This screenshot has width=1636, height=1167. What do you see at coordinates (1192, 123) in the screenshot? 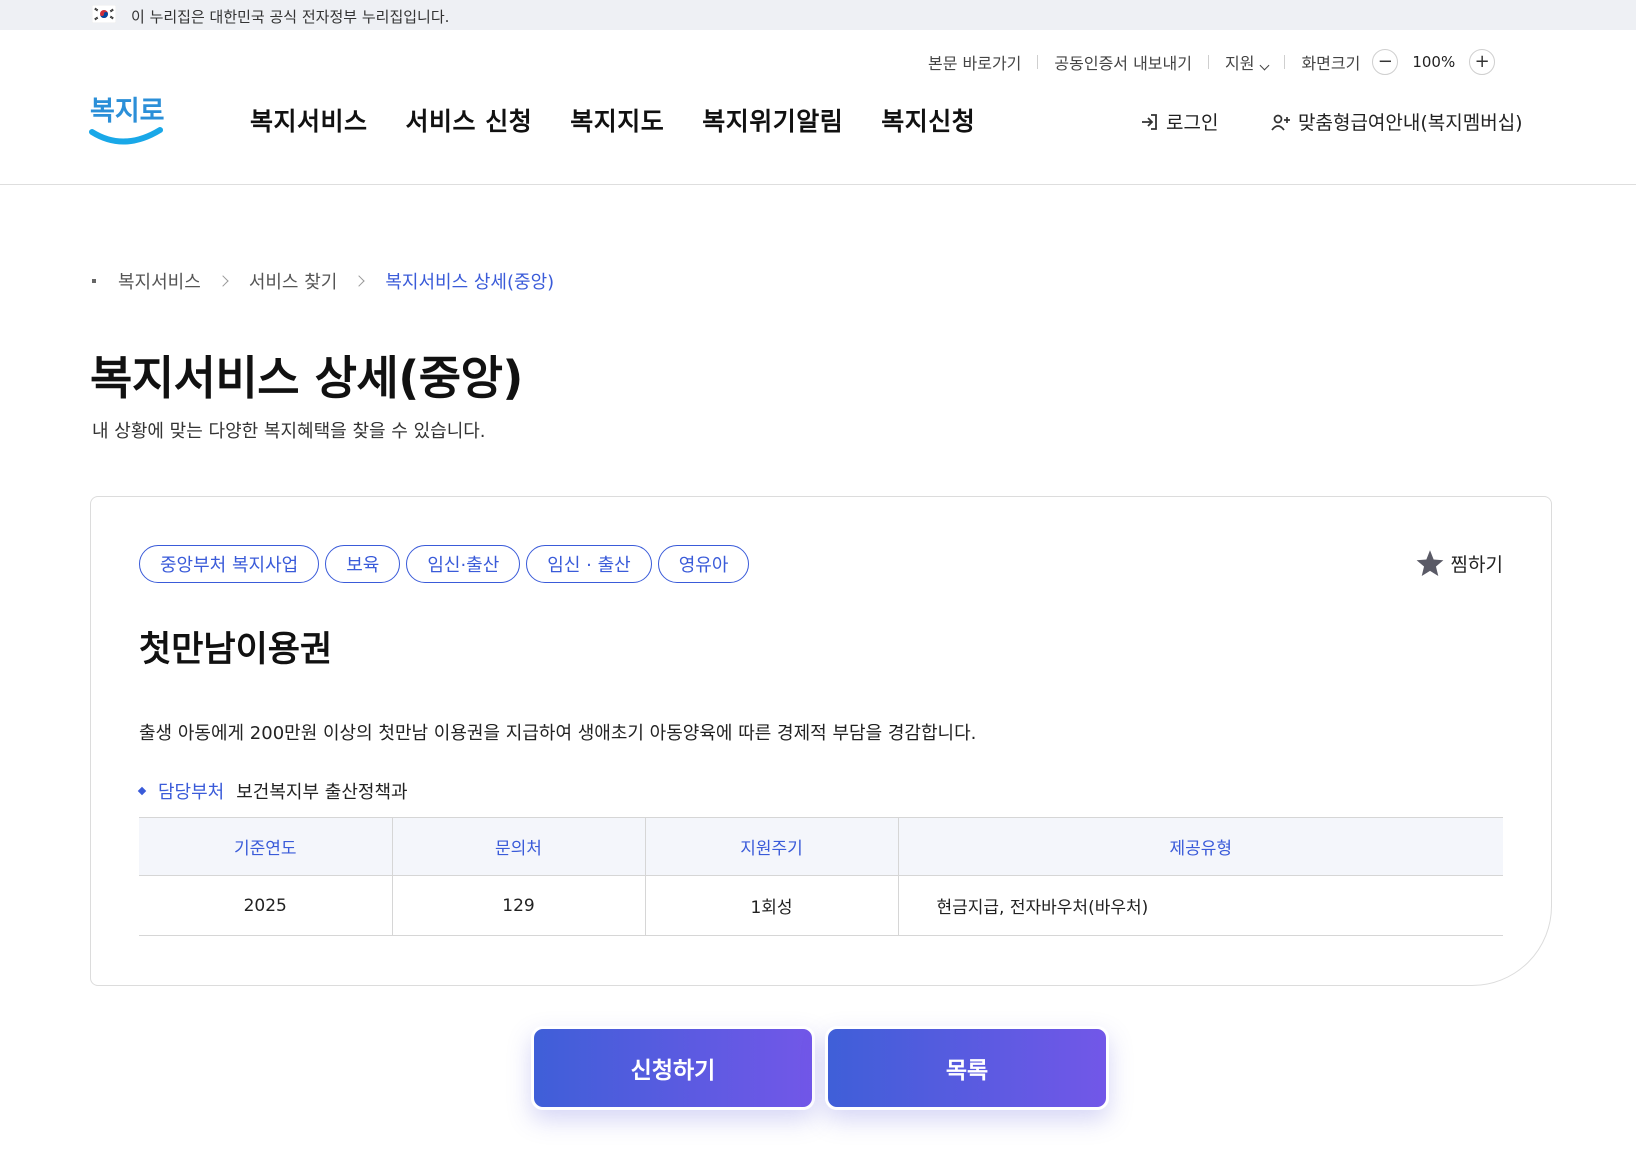
I see `login-label: 로그인` at bounding box center [1192, 123].